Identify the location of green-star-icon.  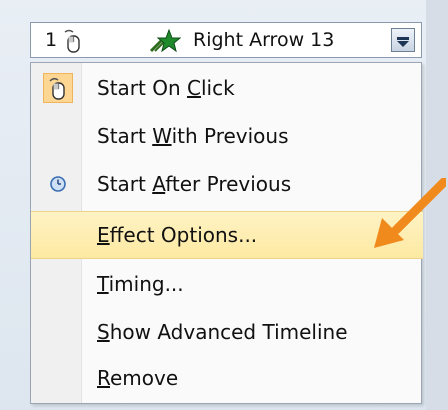
(165, 42).